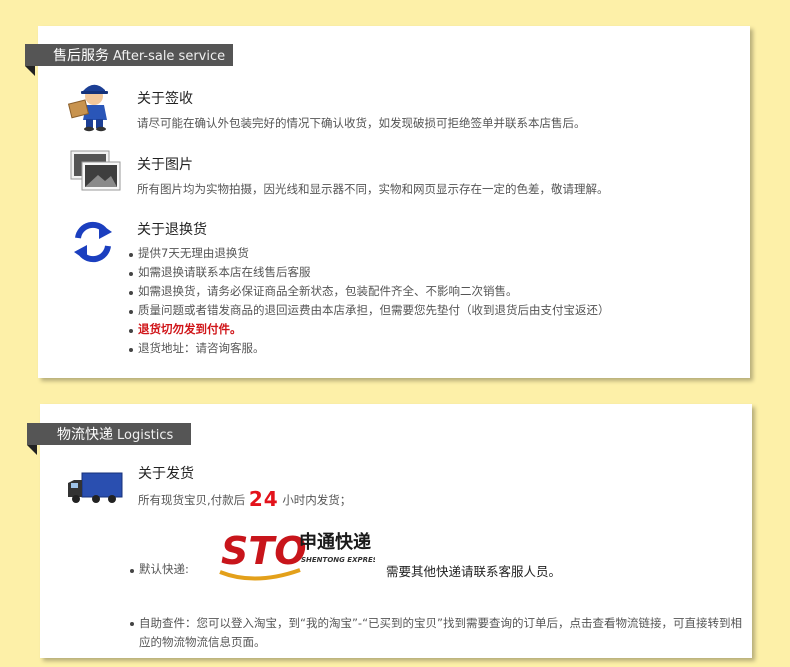 Image resolution: width=790 pixels, height=667 pixels. What do you see at coordinates (369, 329) in the screenshot?
I see `returns-item-warning: 退货切勿发到付件。` at bounding box center [369, 329].